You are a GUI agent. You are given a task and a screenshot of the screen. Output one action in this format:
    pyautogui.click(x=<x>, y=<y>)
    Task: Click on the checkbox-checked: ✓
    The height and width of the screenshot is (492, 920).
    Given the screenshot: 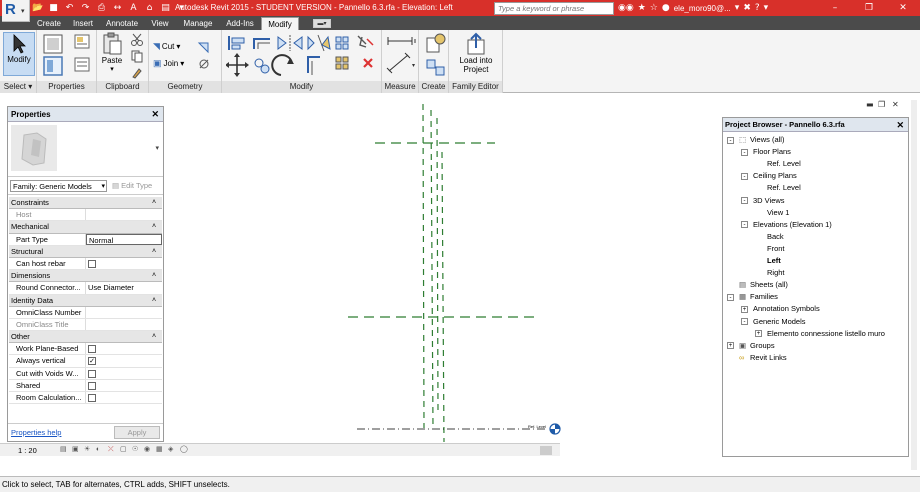 What is the action you would take?
    pyautogui.click(x=92, y=361)
    